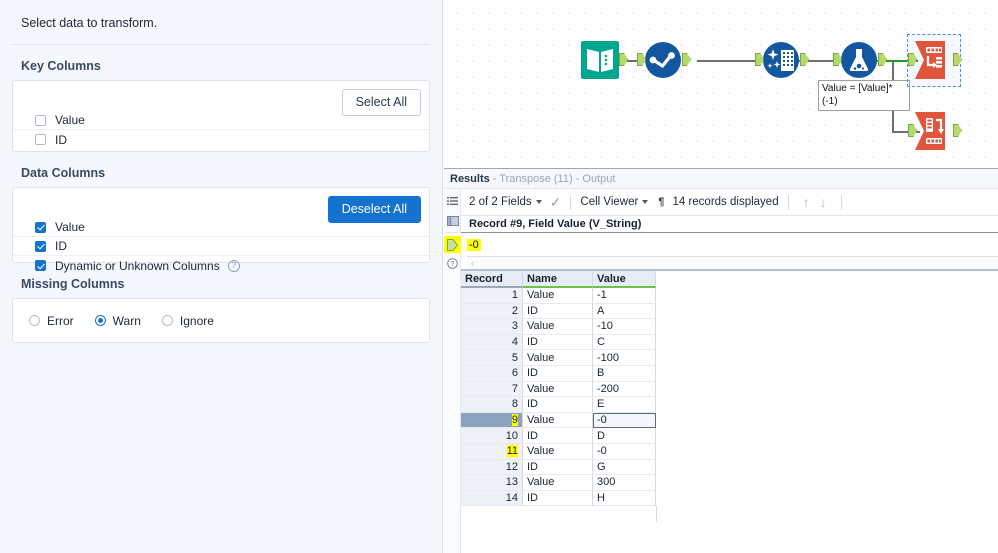 The height and width of the screenshot is (553, 998). What do you see at coordinates (614, 202) in the screenshot?
I see `view-mode-selector: Cell Viewer` at bounding box center [614, 202].